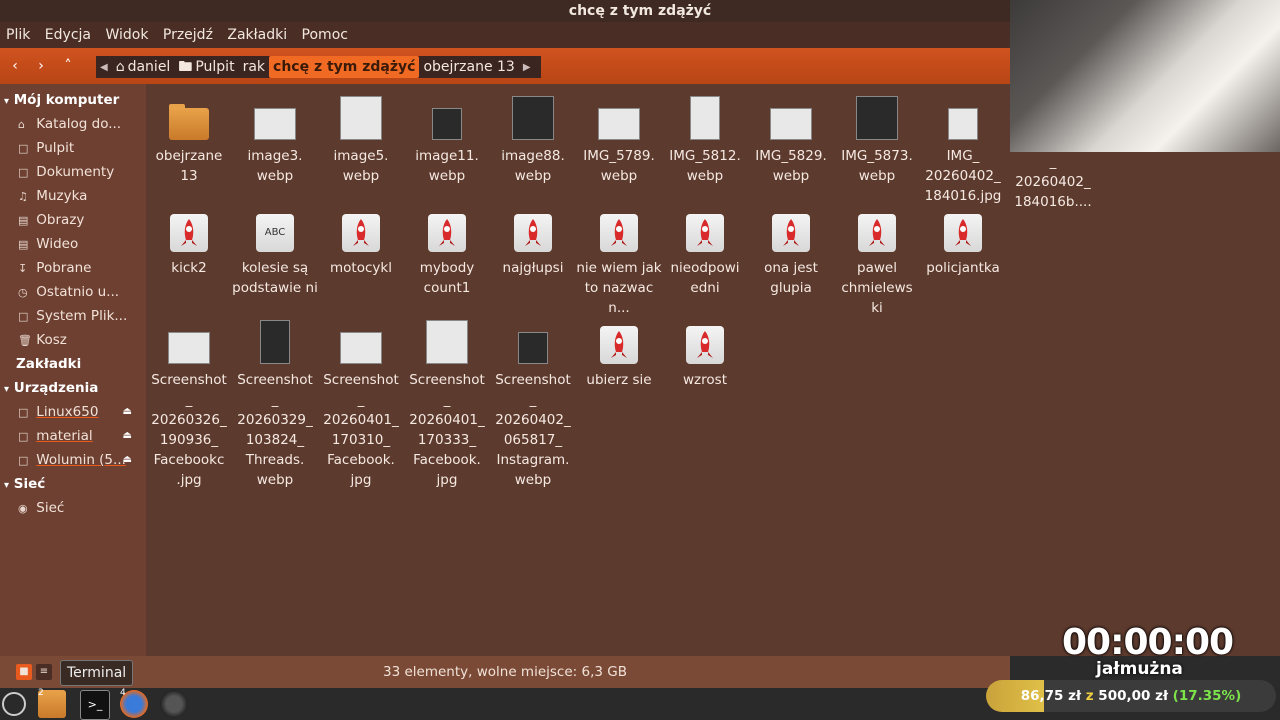 The image size is (1280, 720). What do you see at coordinates (73, 244) in the screenshot?
I see `sidebar-item-videos: ▤ Wideo` at bounding box center [73, 244].